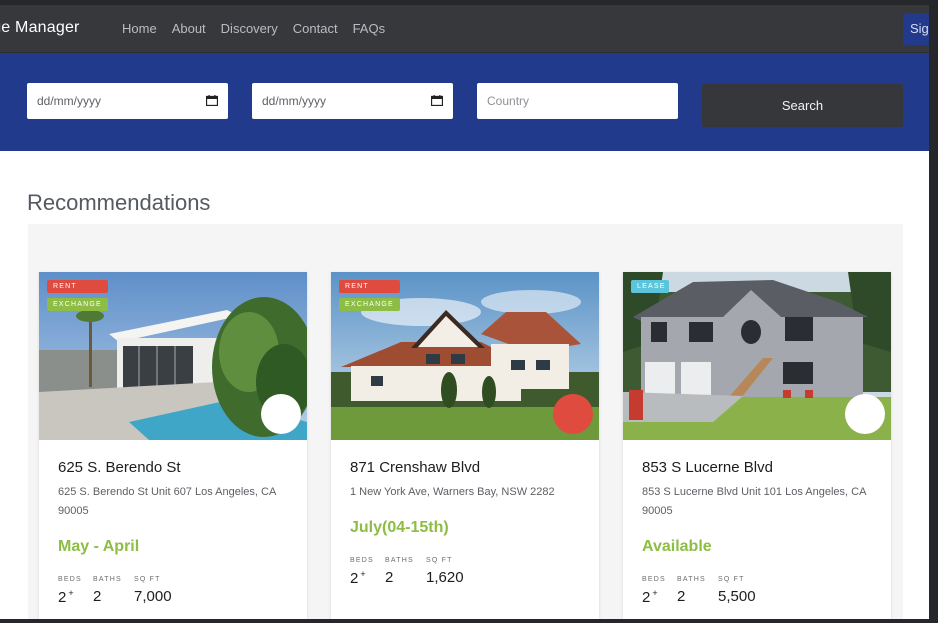  I want to click on brand-logo: ange Manager, so click(40, 28).